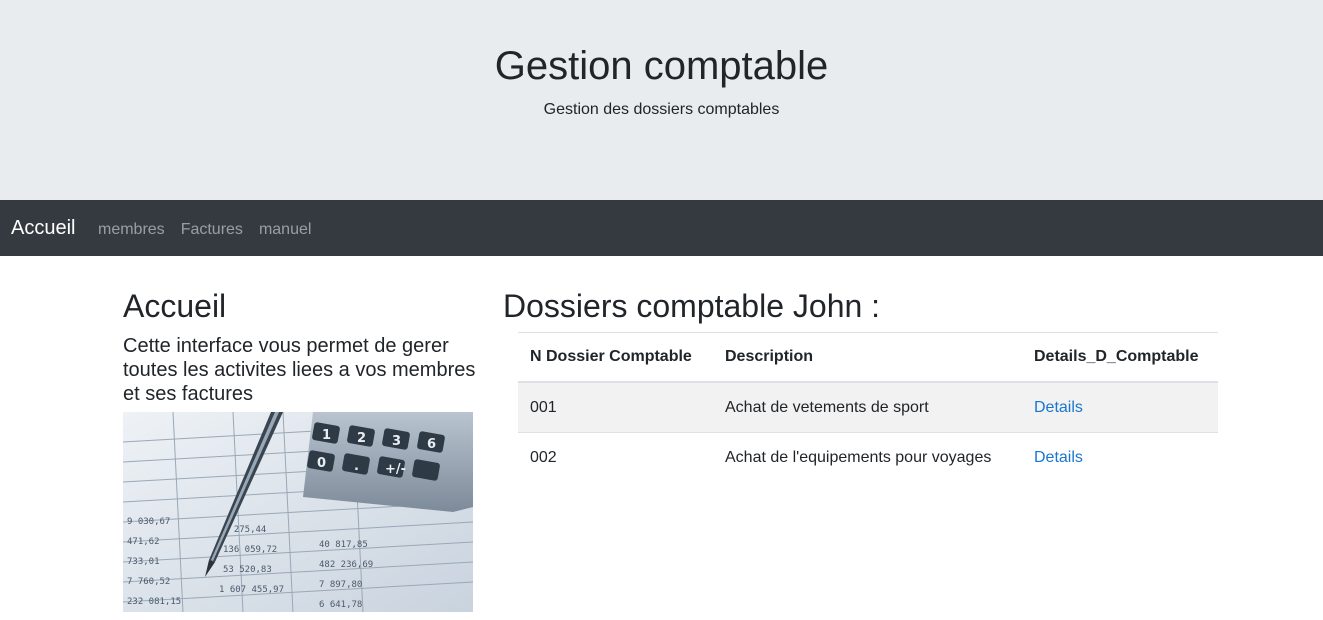 Image resolution: width=1323 pixels, height=620 pixels. I want to click on nav-link-manuel: manuel, so click(285, 230).